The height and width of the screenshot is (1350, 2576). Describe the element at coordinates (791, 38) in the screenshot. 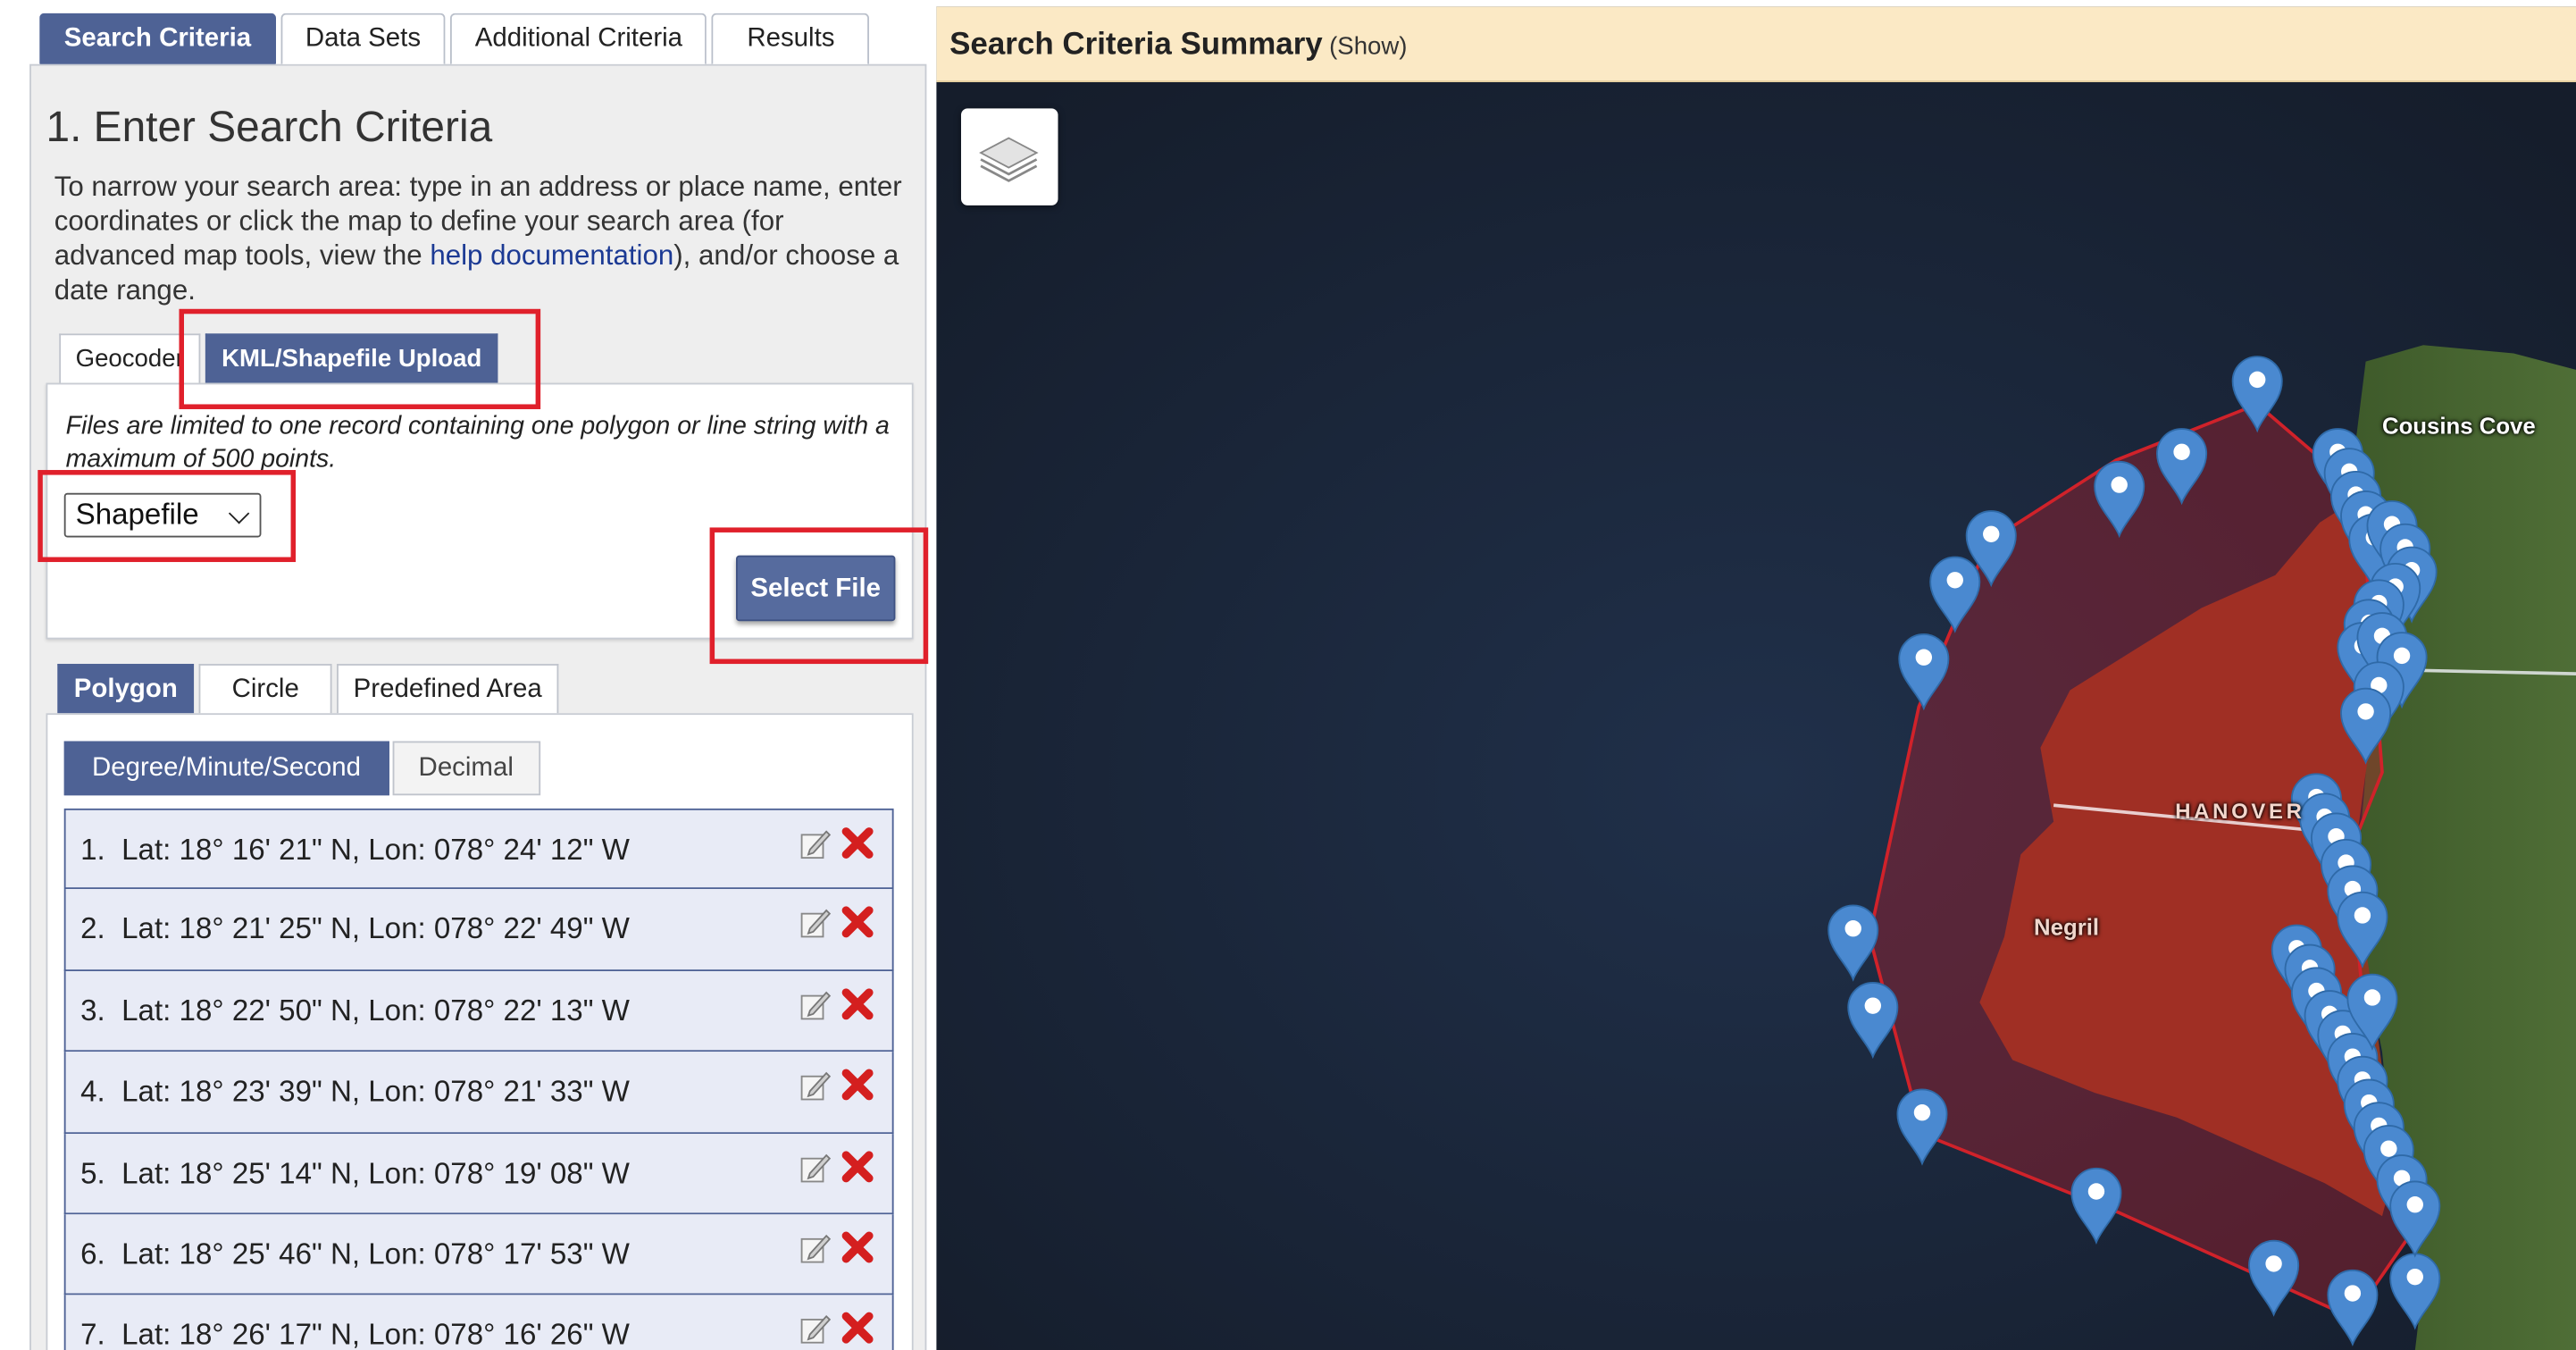

I see `tab-results: Results` at that location.